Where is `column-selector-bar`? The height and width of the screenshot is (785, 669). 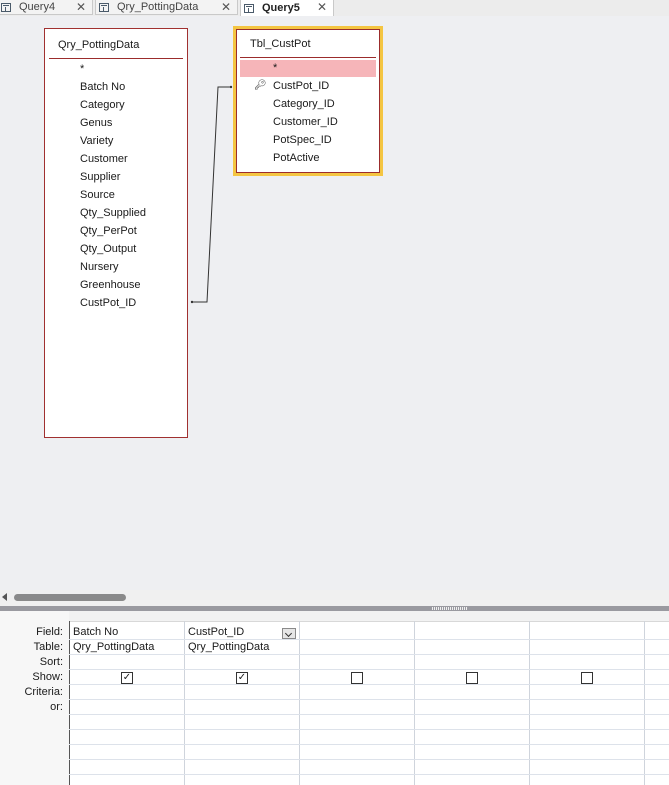
column-selector-bar is located at coordinates (369, 616).